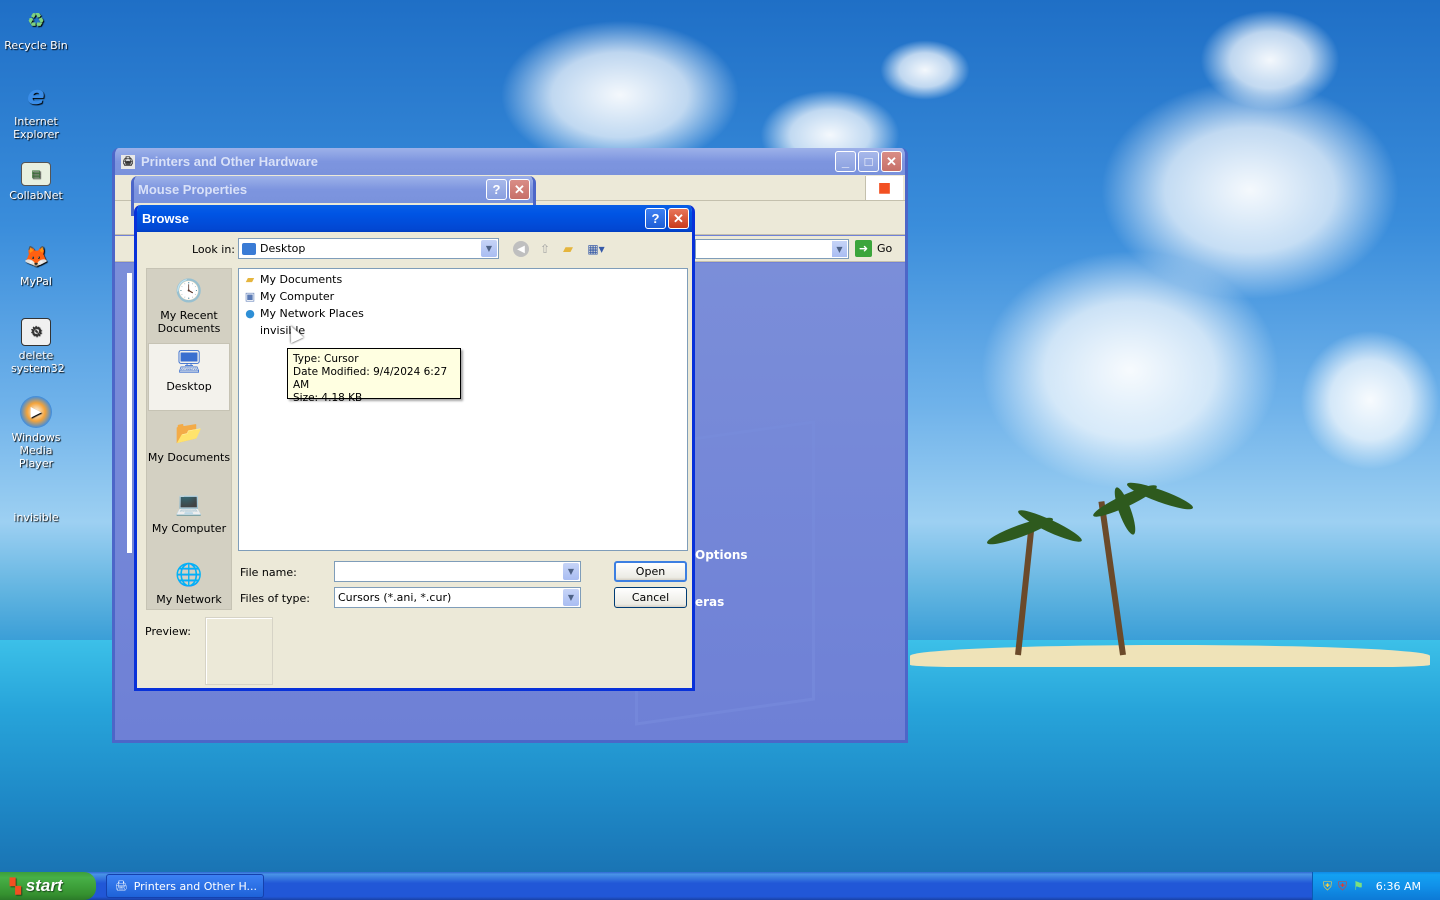  What do you see at coordinates (288, 296) in the screenshot?
I see `file-item-my-computer: ▣ My Computer` at bounding box center [288, 296].